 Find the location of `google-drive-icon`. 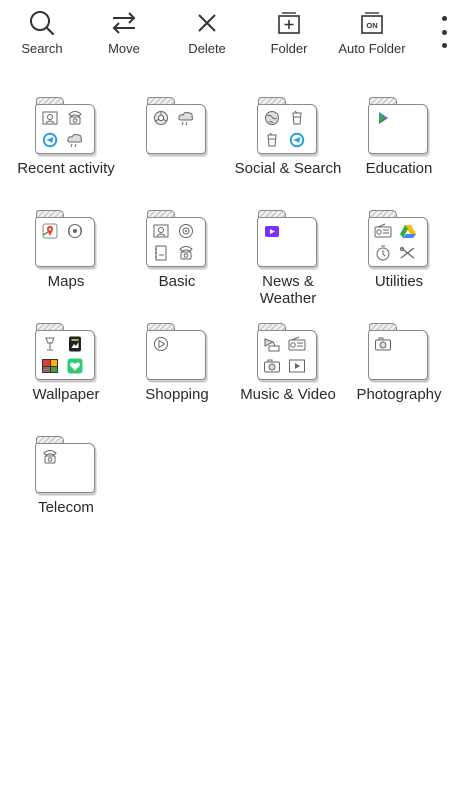

google-drive-icon is located at coordinates (408, 231).